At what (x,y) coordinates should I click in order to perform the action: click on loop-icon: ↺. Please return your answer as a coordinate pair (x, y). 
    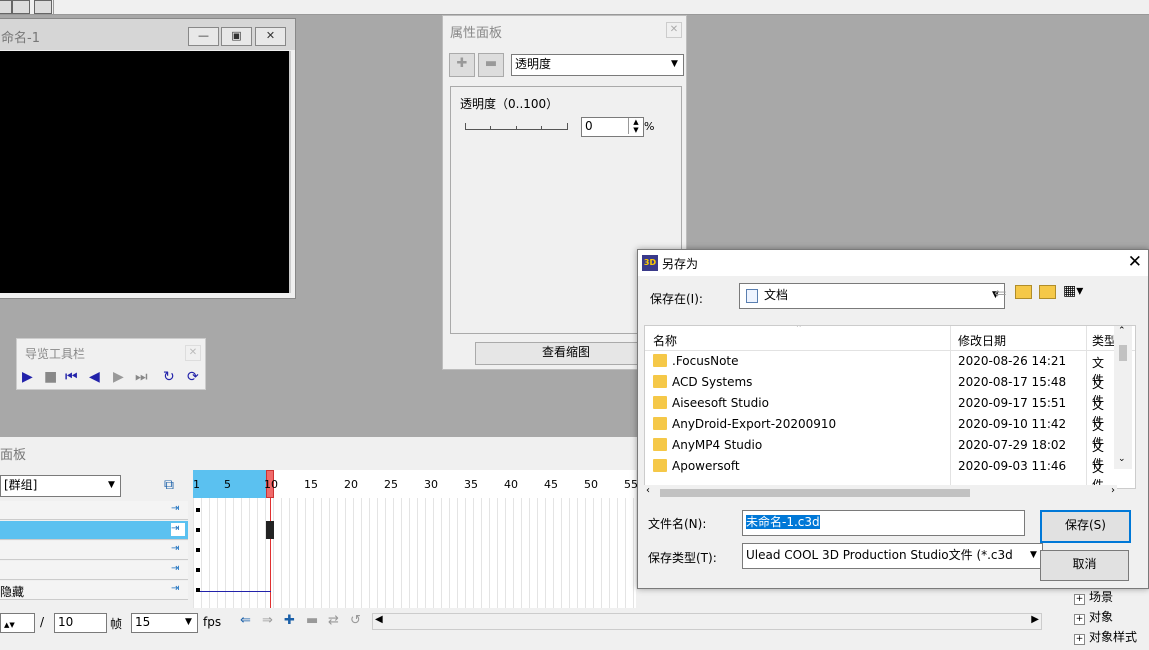
    Looking at the image, I should click on (355, 620).